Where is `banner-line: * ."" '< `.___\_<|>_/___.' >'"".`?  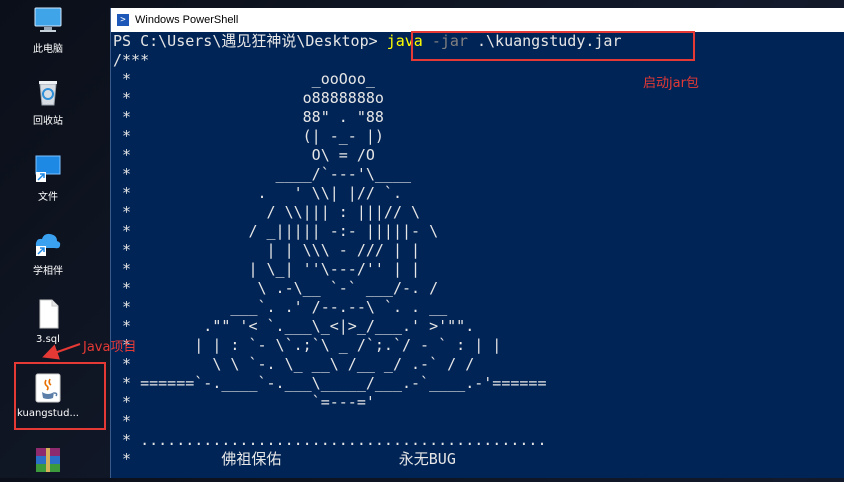
banner-line: * ."" '< `.___\_<|>_/___.' >'"". is located at coordinates (294, 326).